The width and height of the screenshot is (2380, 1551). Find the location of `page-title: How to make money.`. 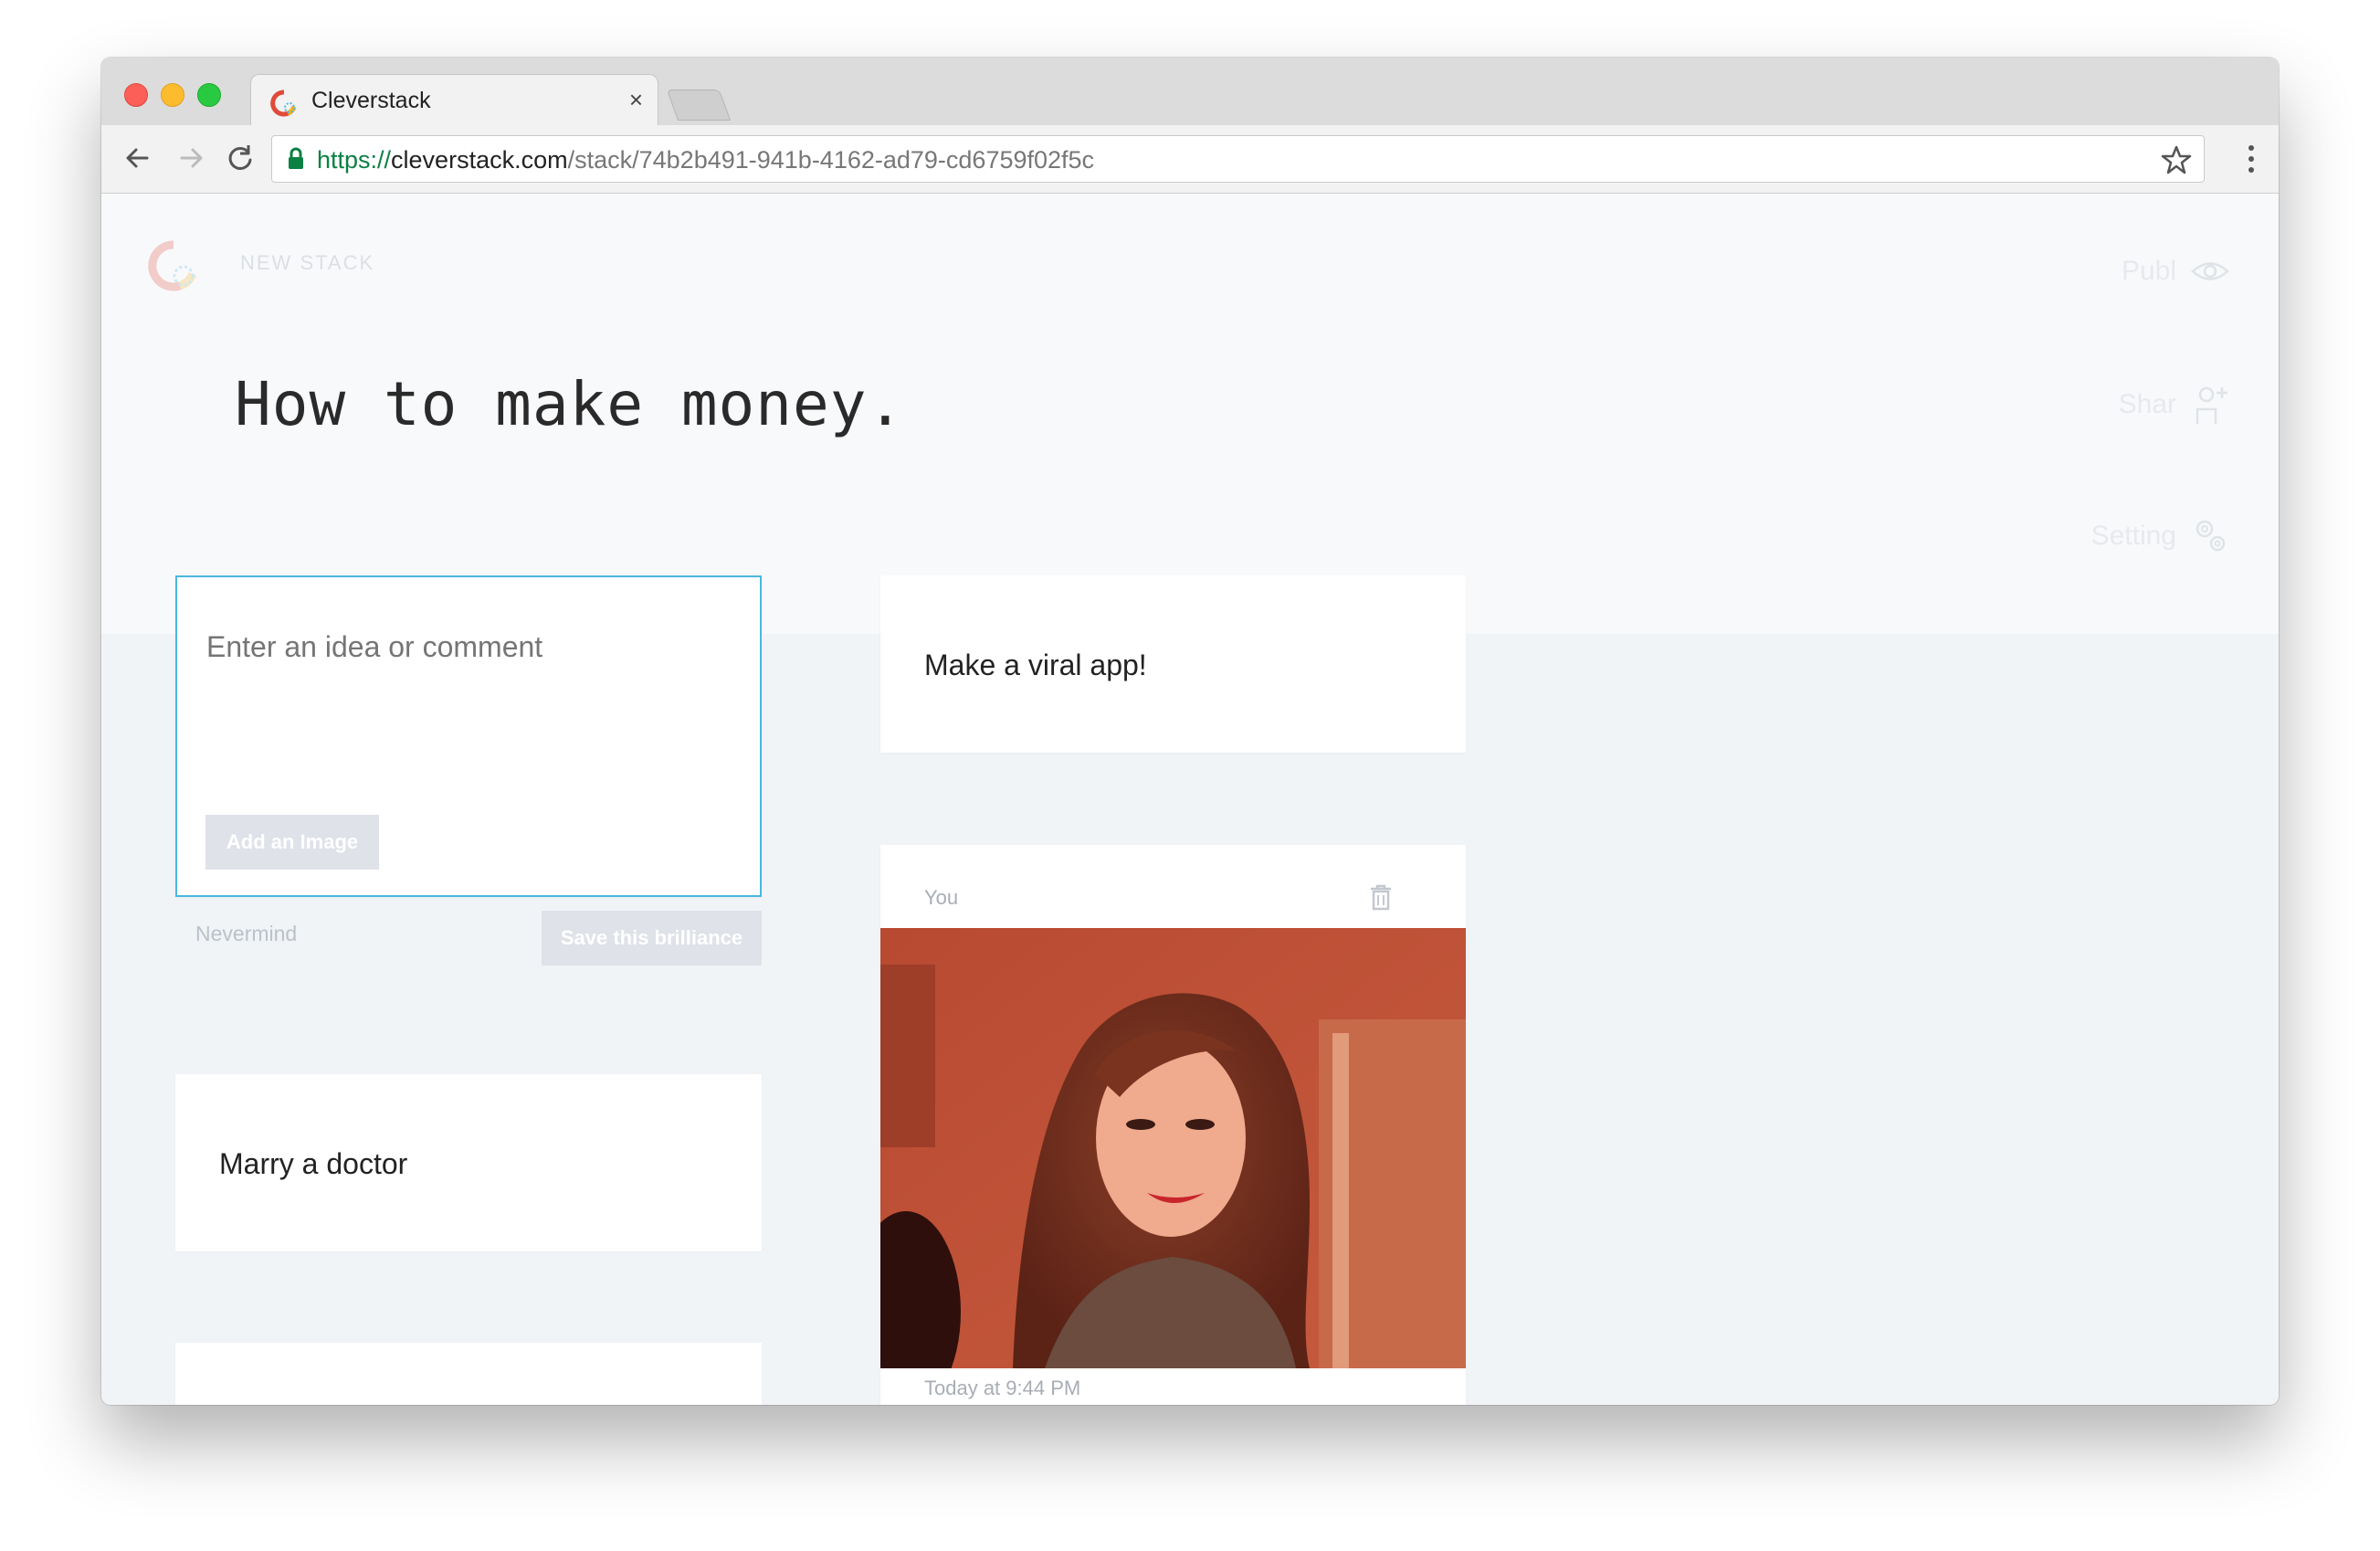

page-title: How to make money. is located at coordinates (570, 404).